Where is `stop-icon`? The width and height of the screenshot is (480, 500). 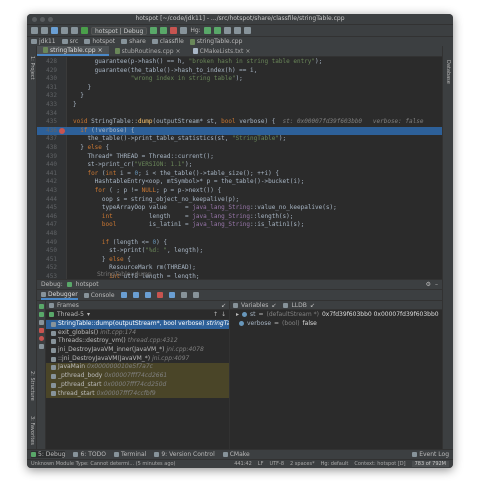 stop-icon is located at coordinates (174, 30).